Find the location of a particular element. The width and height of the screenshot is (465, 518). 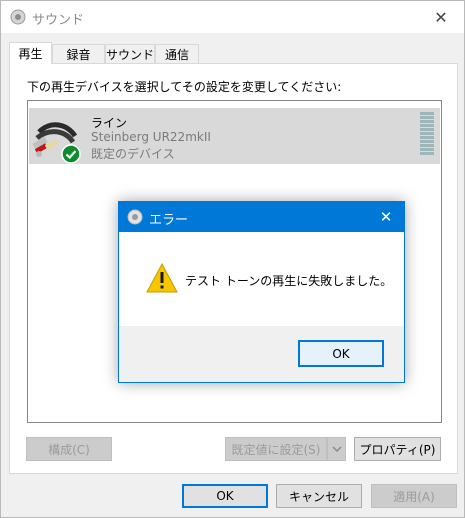

properties-button: プロパティ(P) is located at coordinates (397, 449).